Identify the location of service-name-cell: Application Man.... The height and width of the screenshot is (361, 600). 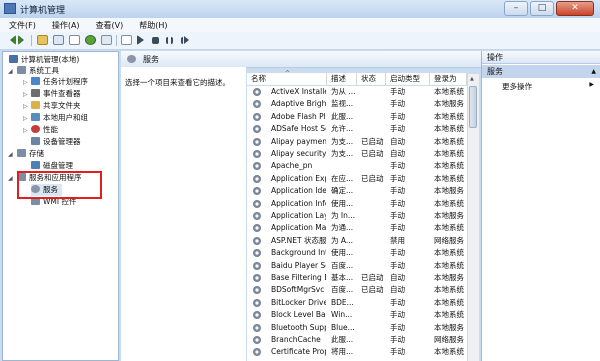
(298, 228).